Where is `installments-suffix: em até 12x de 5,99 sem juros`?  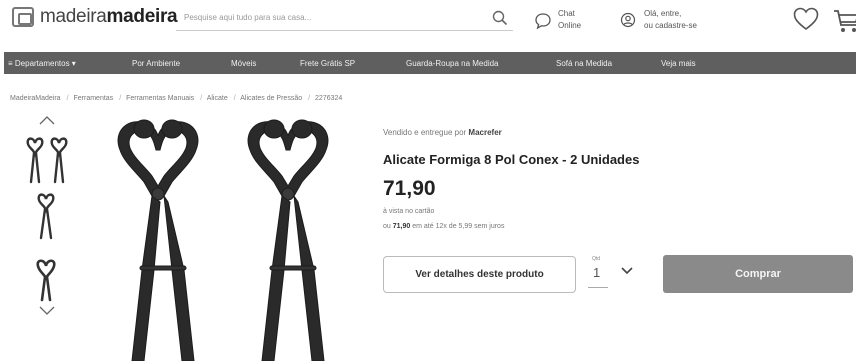
installments-suffix: em até 12x de 5,99 sem juros is located at coordinates (458, 226).